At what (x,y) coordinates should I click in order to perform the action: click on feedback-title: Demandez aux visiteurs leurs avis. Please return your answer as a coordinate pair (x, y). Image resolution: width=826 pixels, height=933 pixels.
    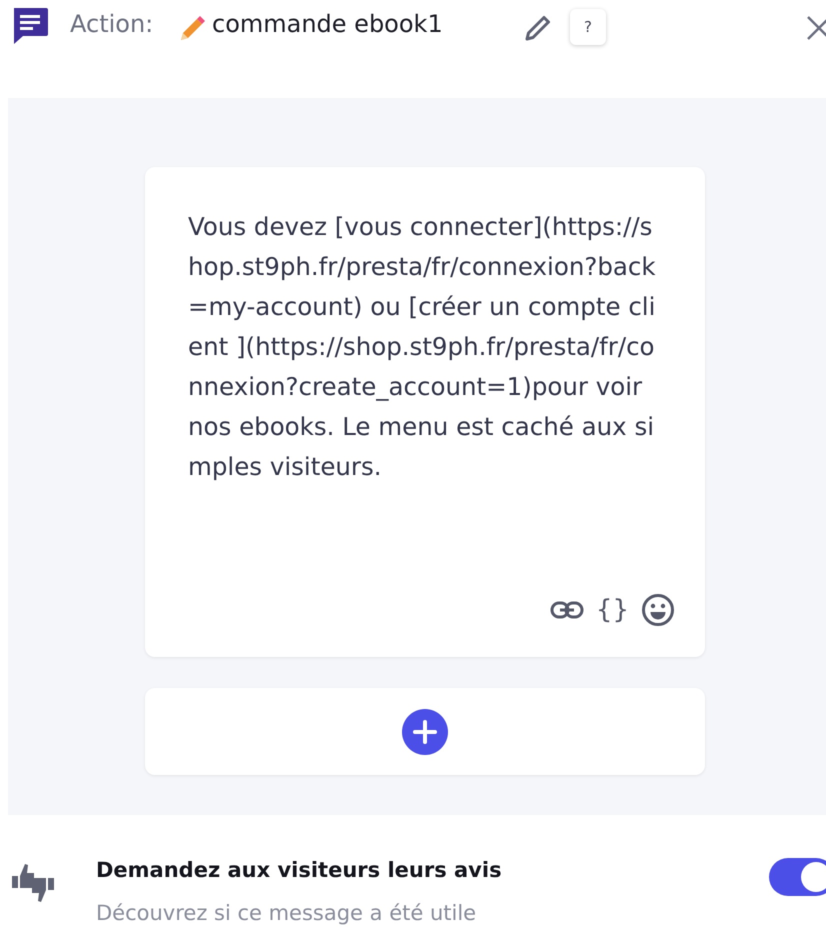
    Looking at the image, I should click on (299, 870).